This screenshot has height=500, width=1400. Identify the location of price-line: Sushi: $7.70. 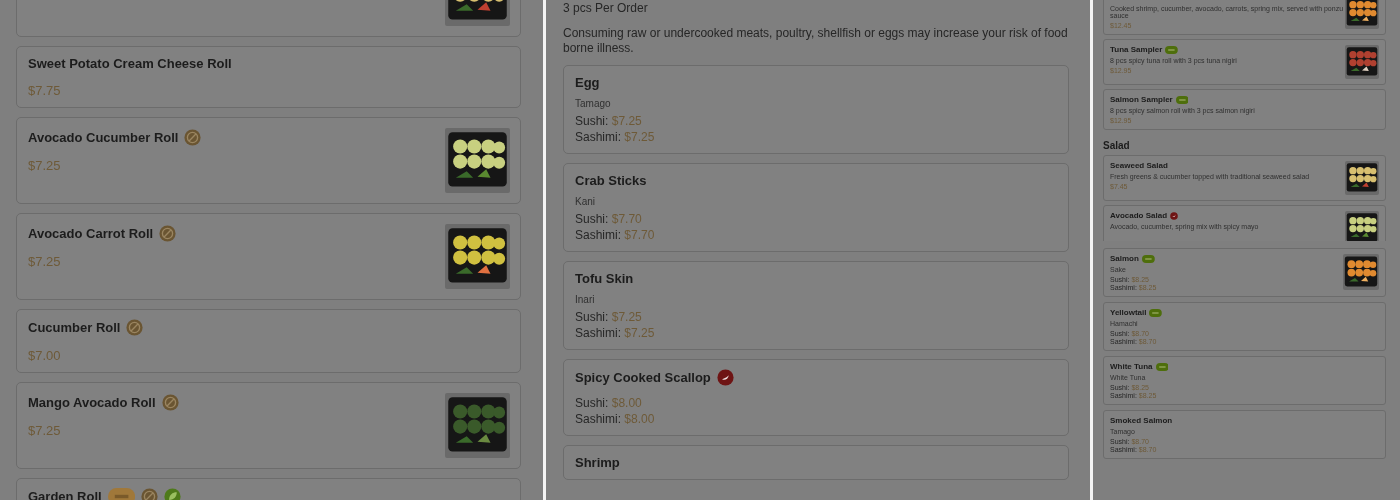
(609, 219).